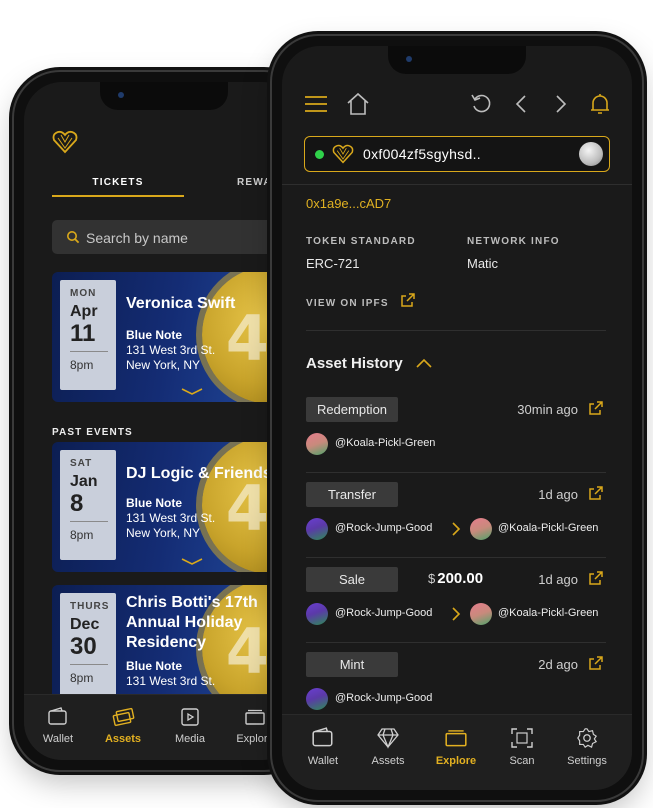 The image size is (653, 808). Describe the element at coordinates (316, 104) in the screenshot. I see `menu-icon` at that location.